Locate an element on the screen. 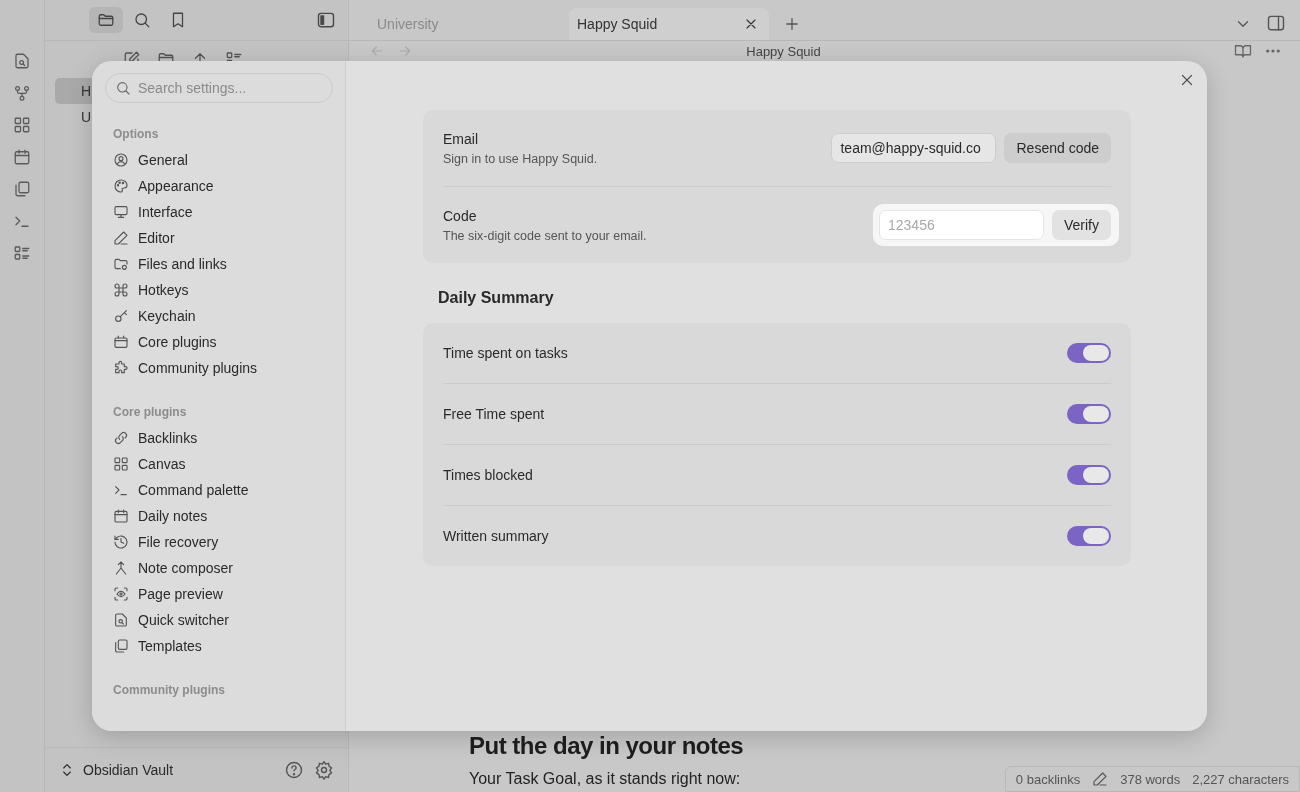 The height and width of the screenshot is (792, 1300). email-field: team@happy-squid.co is located at coordinates (914, 148).